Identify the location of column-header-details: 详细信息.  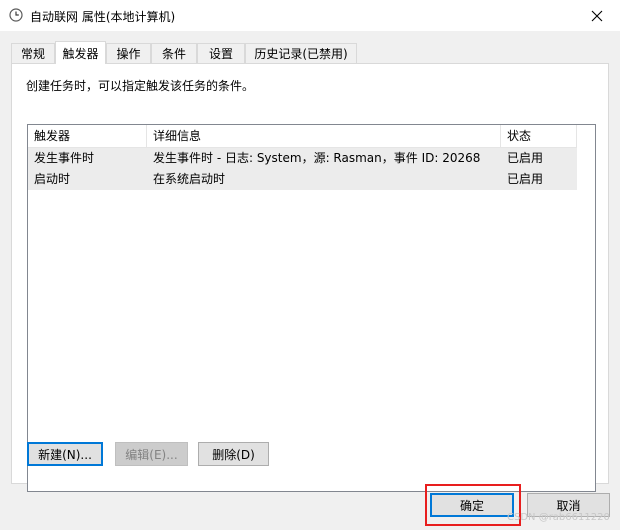
(324, 136).